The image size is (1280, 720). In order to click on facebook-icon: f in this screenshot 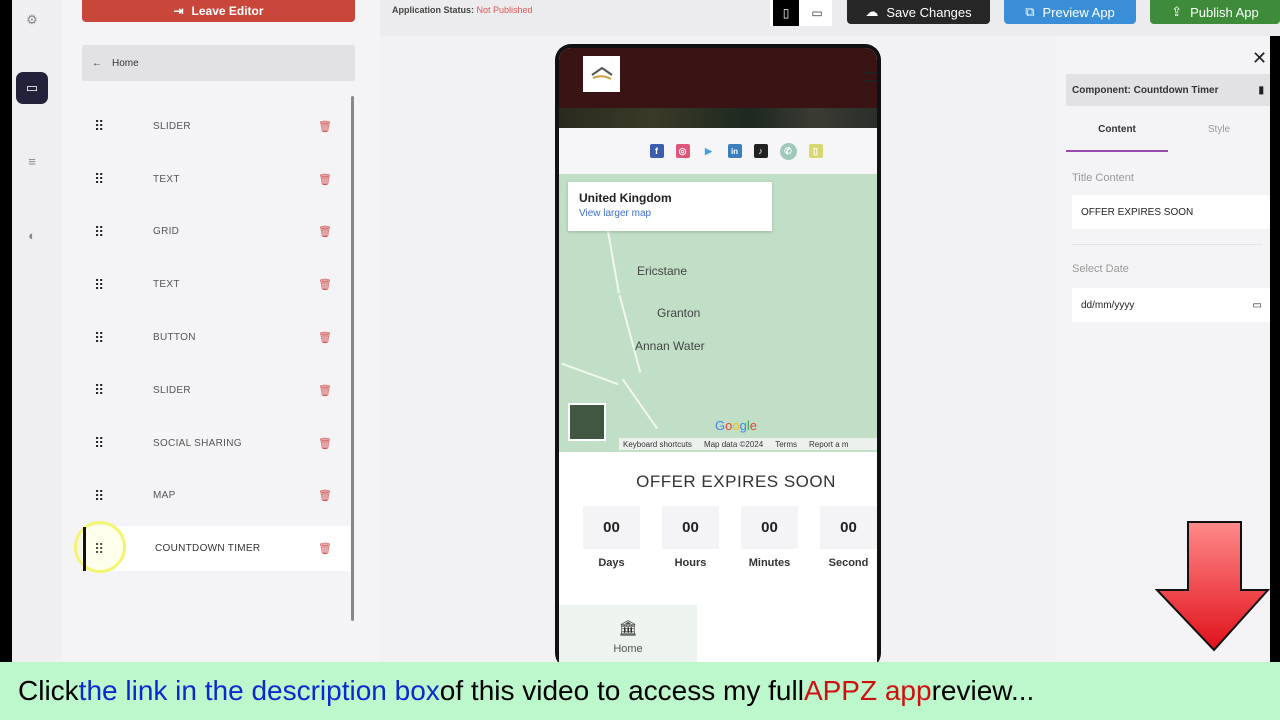, I will do `click(656, 151)`.